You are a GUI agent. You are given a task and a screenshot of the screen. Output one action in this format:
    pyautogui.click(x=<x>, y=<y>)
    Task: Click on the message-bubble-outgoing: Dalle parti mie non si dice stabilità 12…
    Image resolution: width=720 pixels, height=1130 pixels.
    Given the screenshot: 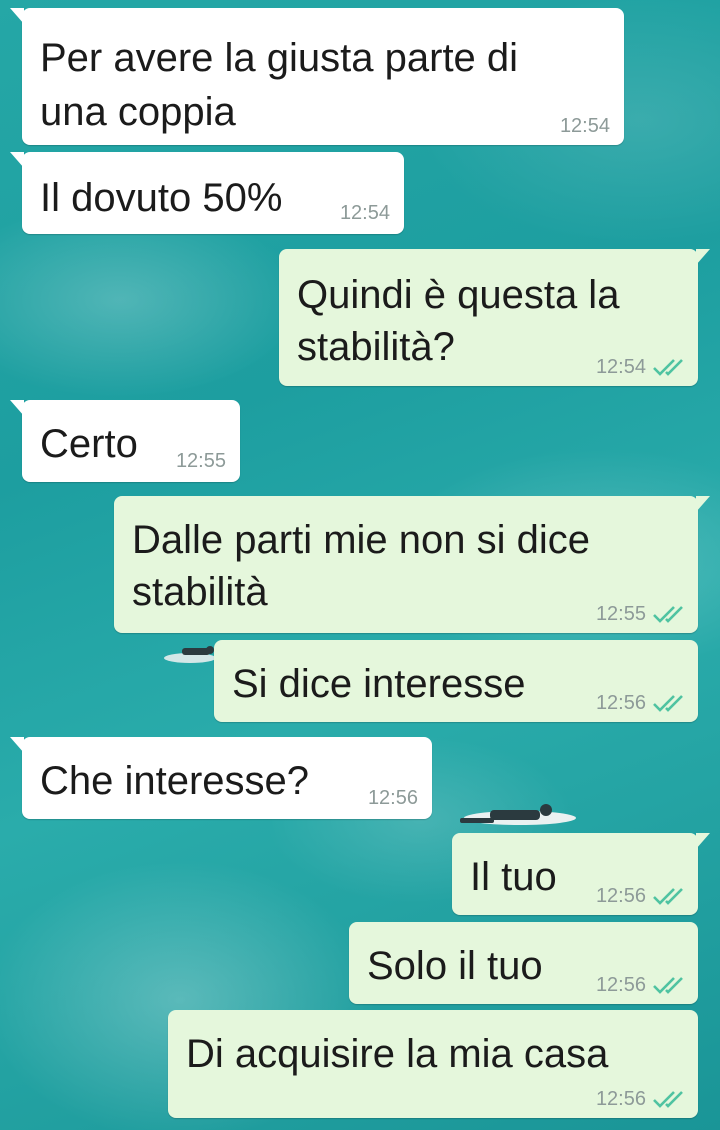 What is the action you would take?
    pyautogui.click(x=412, y=564)
    